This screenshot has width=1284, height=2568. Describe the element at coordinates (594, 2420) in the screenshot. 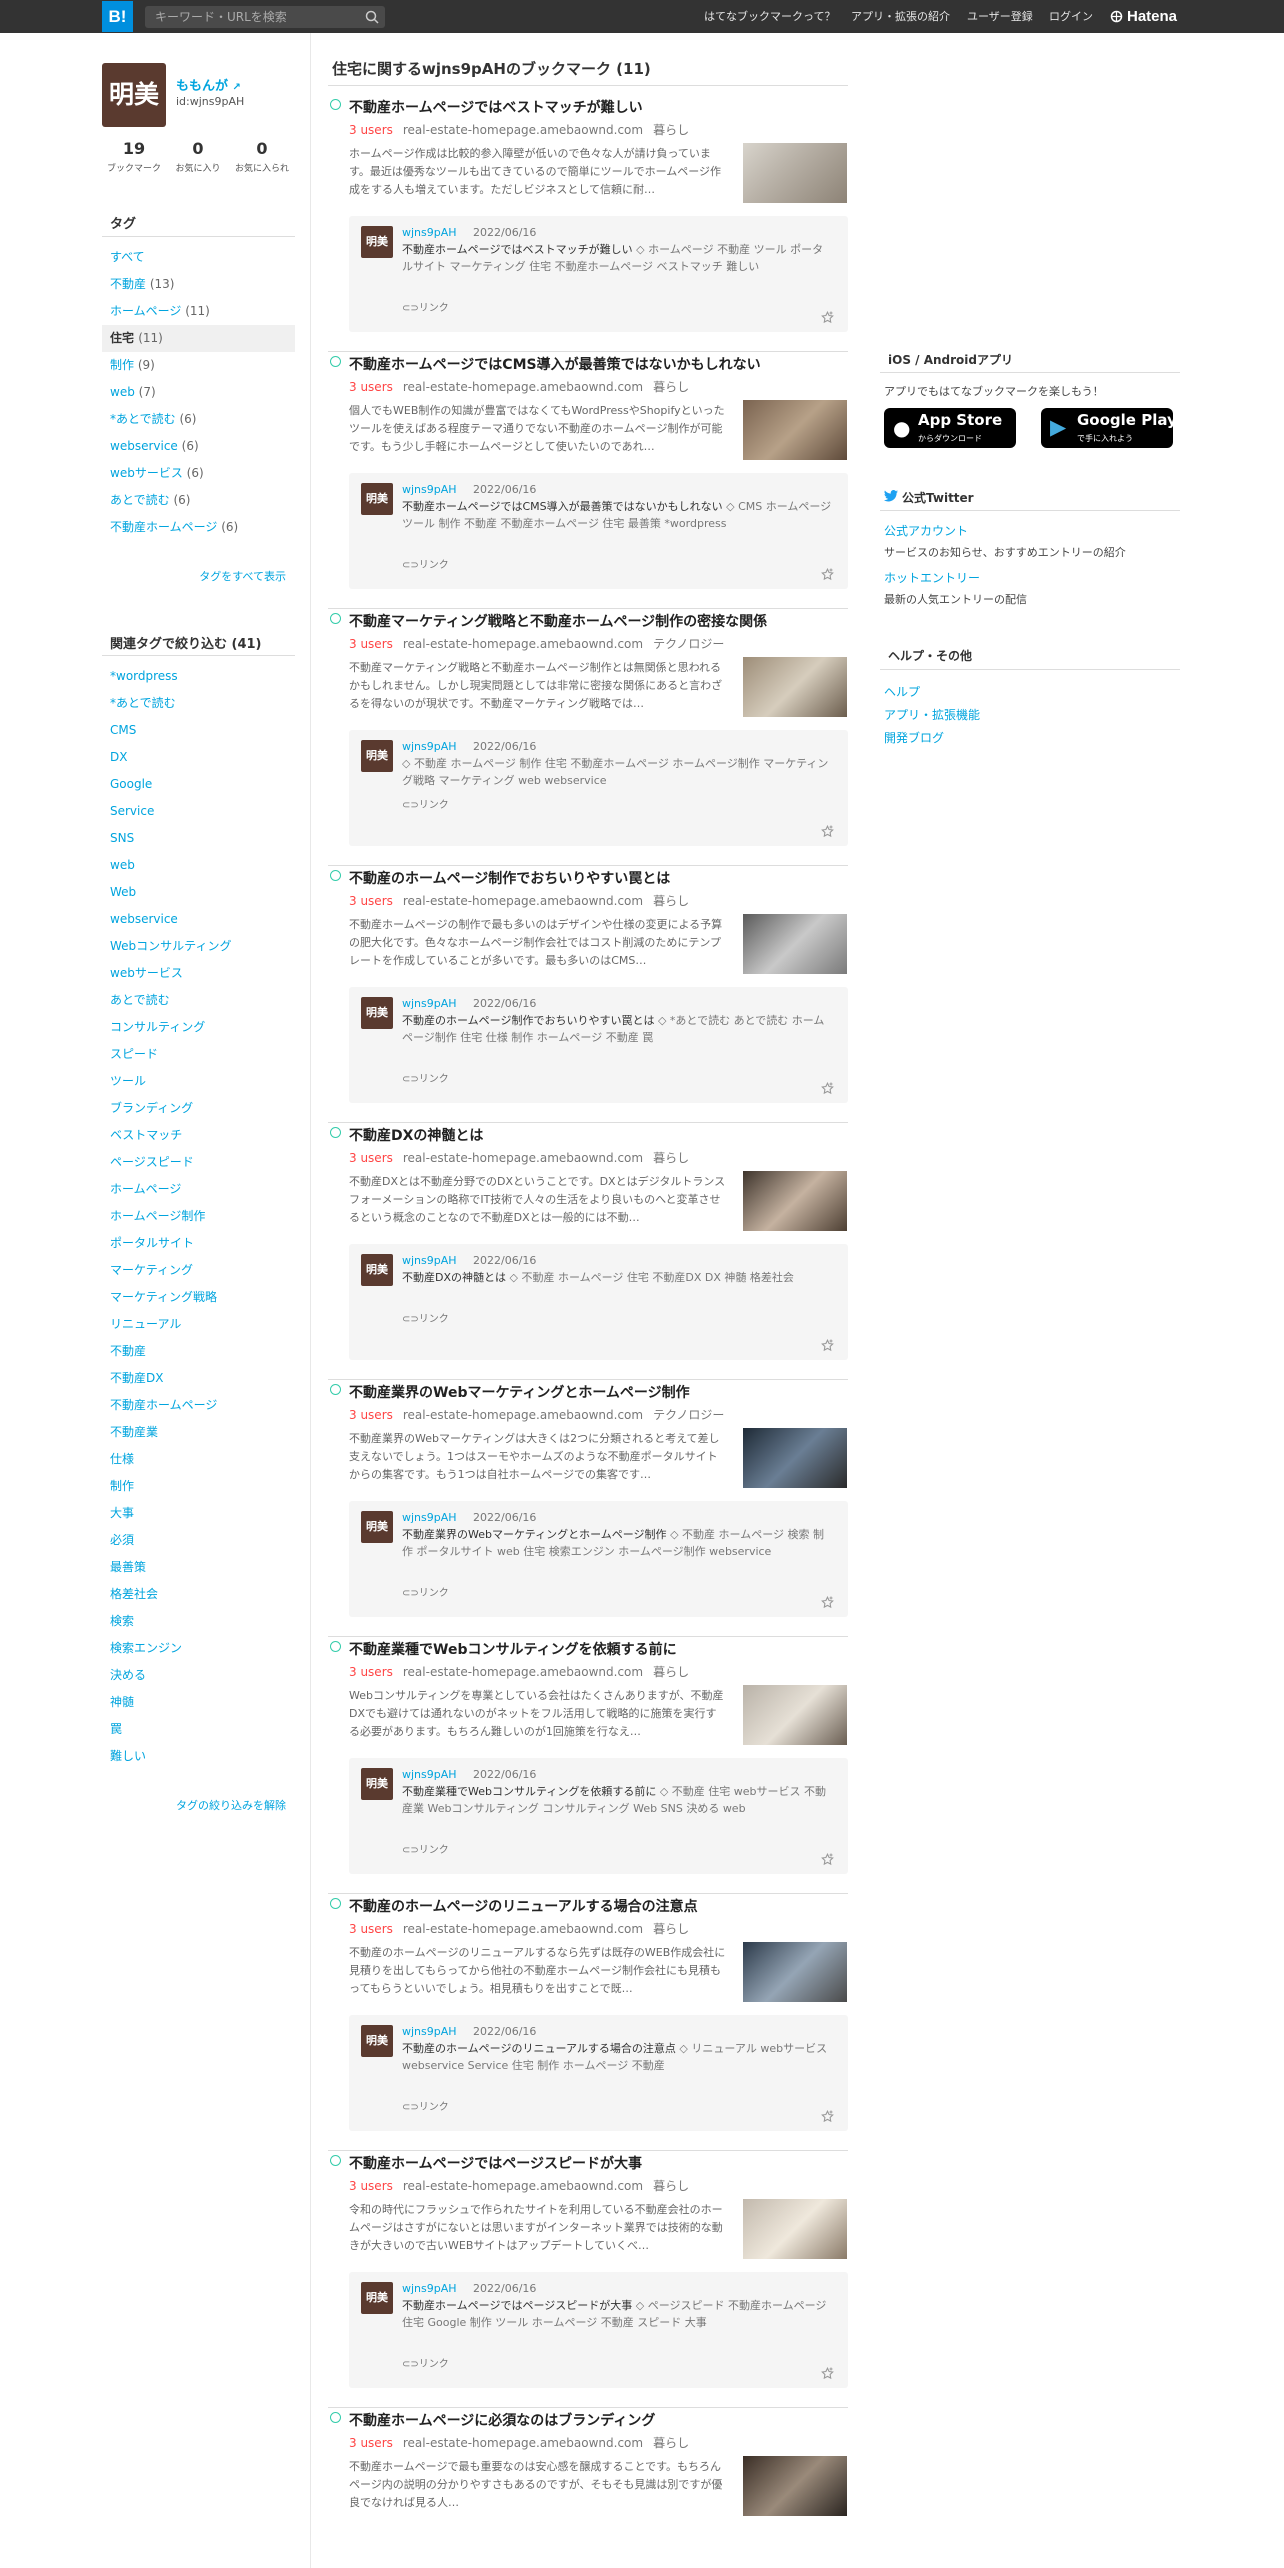

I see `entry-title-link: 不動産ホームページに必須なのはブランディング` at that location.